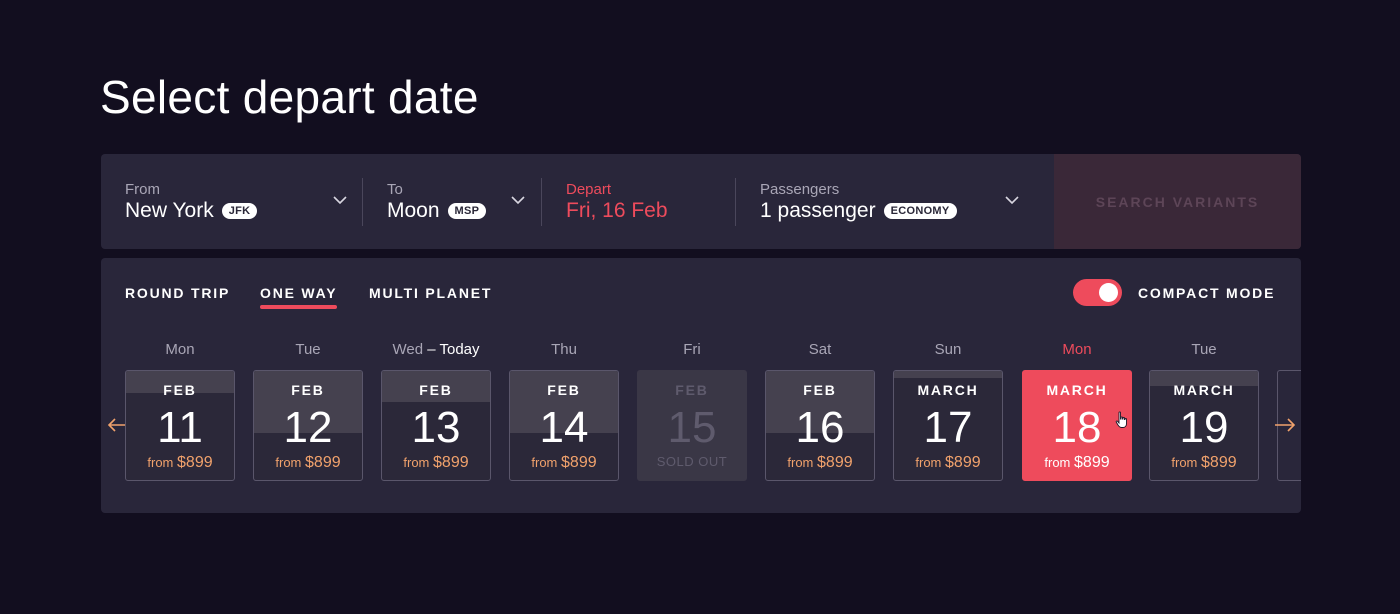  Describe the element at coordinates (177, 293) in the screenshot. I see `tab-round-trip: ROUND TRIP` at that location.